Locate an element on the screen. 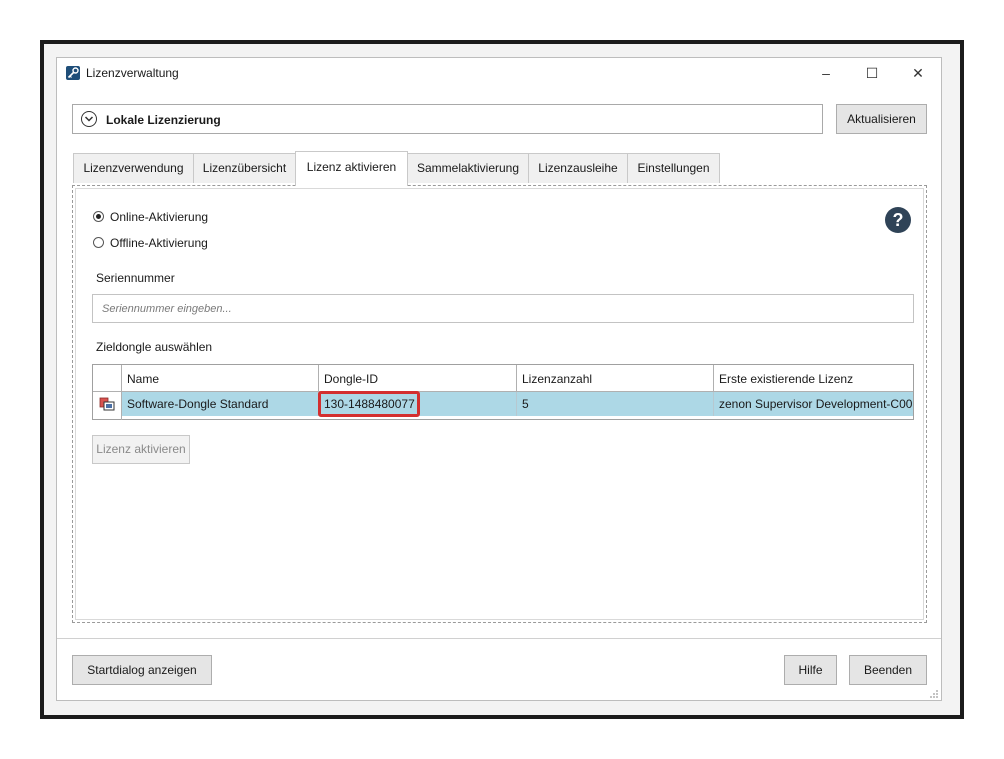 This screenshot has height=759, width=1004. column-header-name: Name is located at coordinates (220, 378).